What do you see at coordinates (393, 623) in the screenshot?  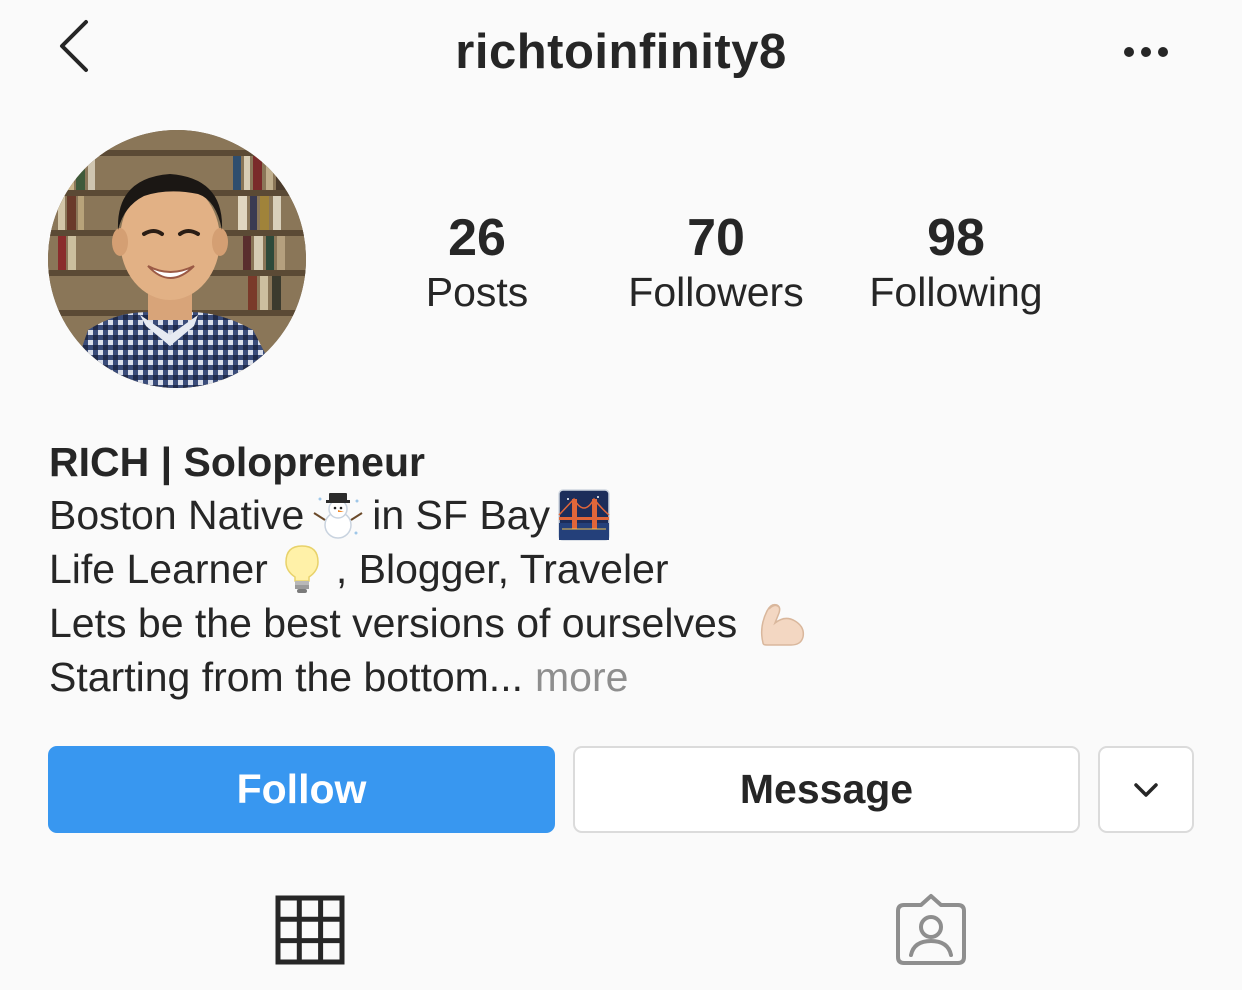 I see `bio-text: Lets be the best versions of ourselves` at bounding box center [393, 623].